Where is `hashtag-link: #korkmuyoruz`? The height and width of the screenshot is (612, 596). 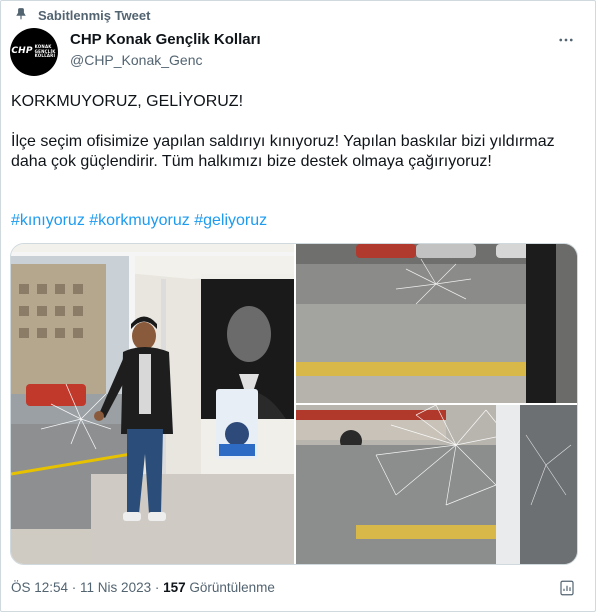
hashtag-link: #korkmuyoruz is located at coordinates (139, 220).